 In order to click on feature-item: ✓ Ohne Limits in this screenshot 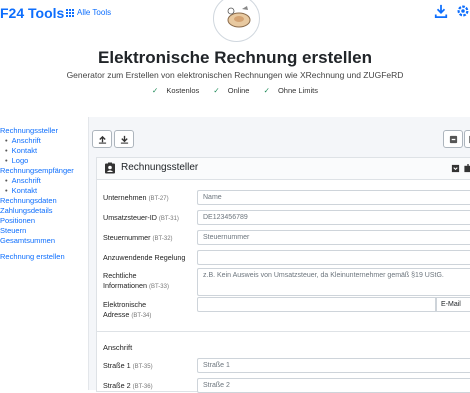, I will do `click(291, 90)`.